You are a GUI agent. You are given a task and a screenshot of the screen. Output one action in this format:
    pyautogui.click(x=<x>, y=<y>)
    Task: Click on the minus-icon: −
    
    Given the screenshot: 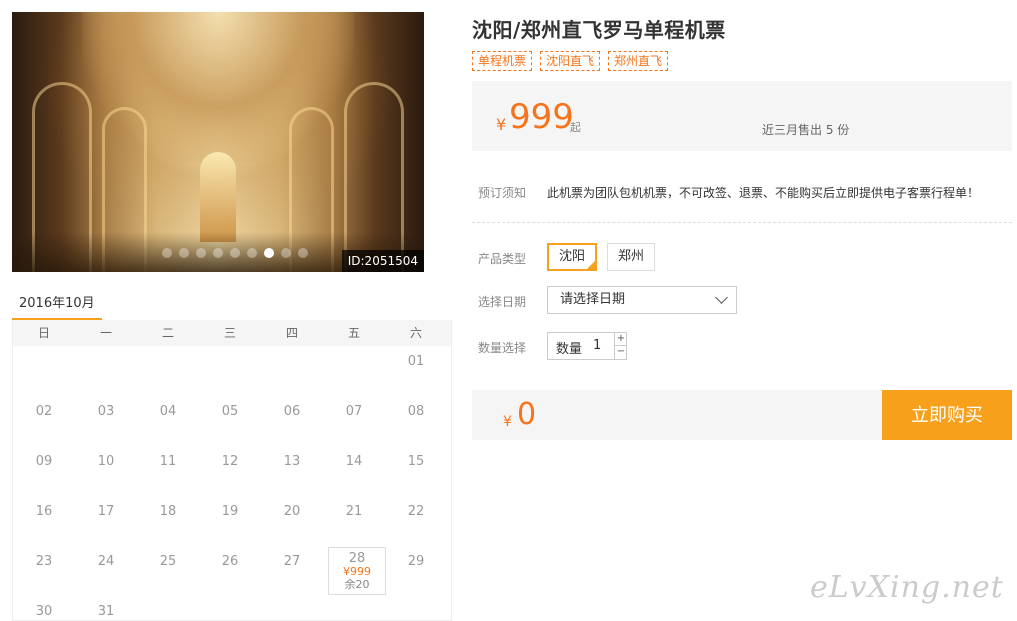 What is the action you would take?
    pyautogui.click(x=620, y=352)
    